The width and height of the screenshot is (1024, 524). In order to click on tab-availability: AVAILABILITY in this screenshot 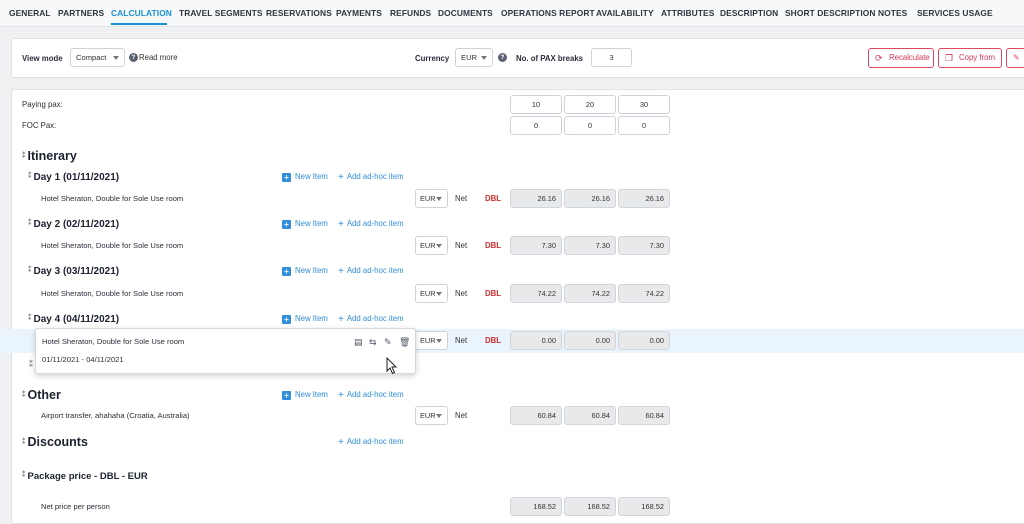, I will do `click(625, 13)`.